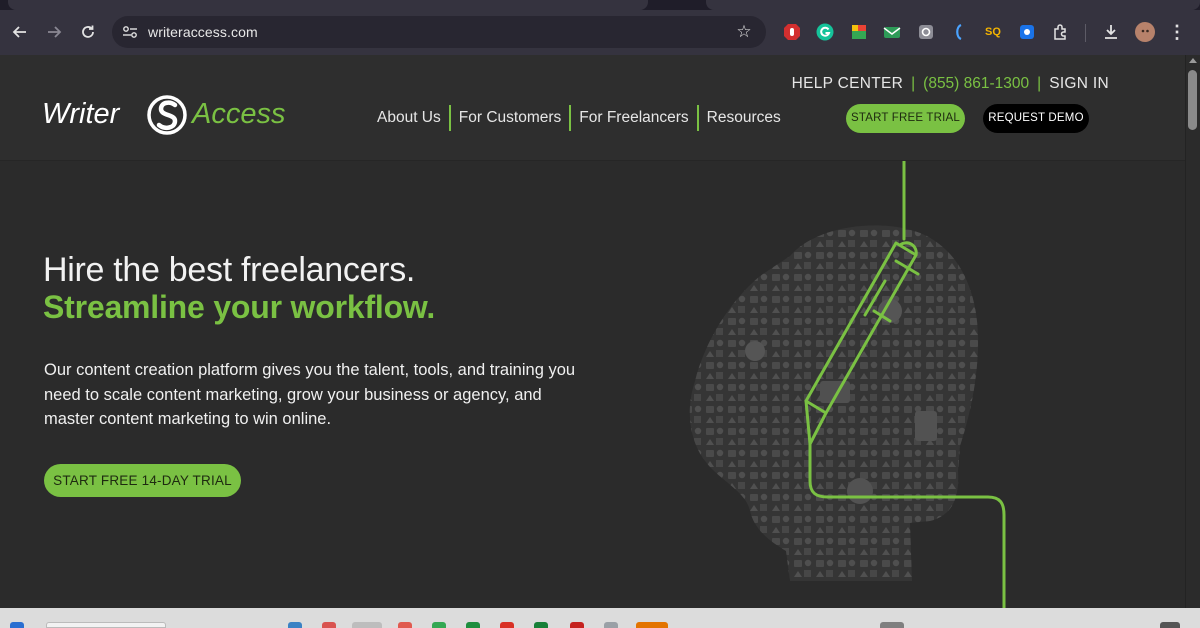 The image size is (1200, 628). I want to click on arrow-left-icon, so click(19, 32).